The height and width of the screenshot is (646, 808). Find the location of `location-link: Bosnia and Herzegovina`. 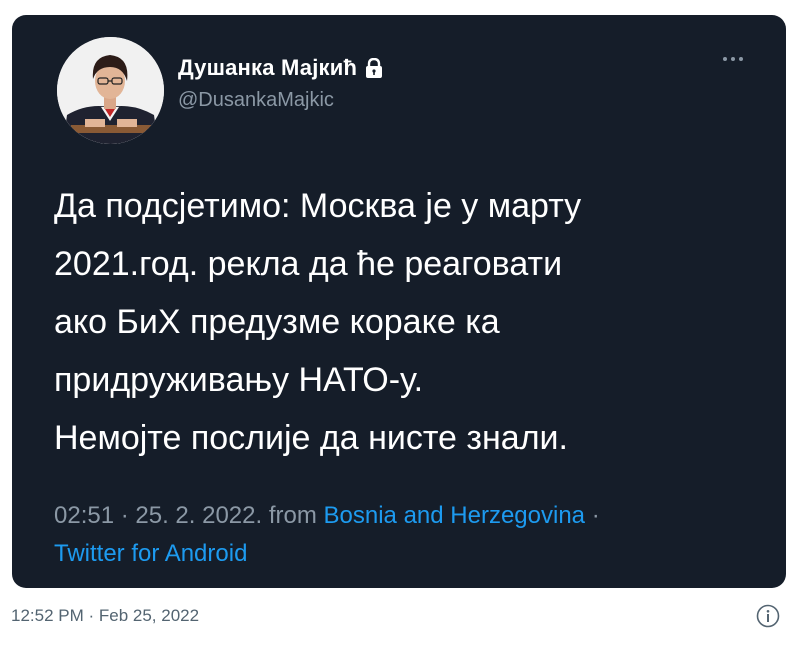

location-link: Bosnia and Herzegovina is located at coordinates (455, 515).